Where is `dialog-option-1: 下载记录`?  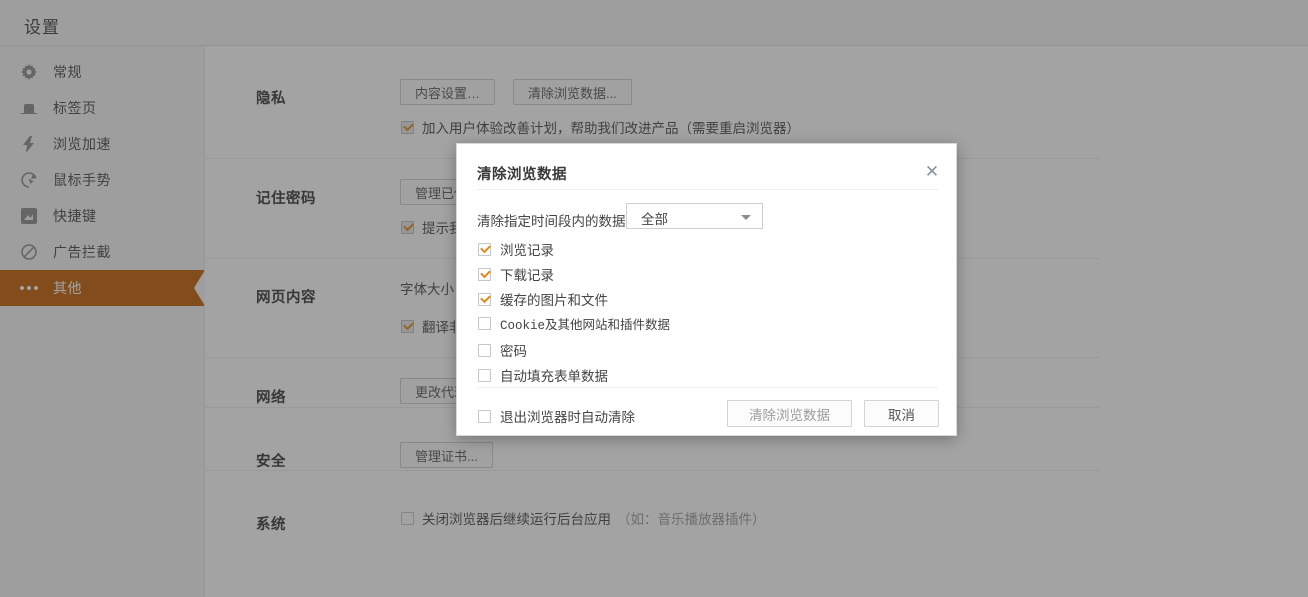
dialog-option-1: 下载记录 is located at coordinates (516, 274).